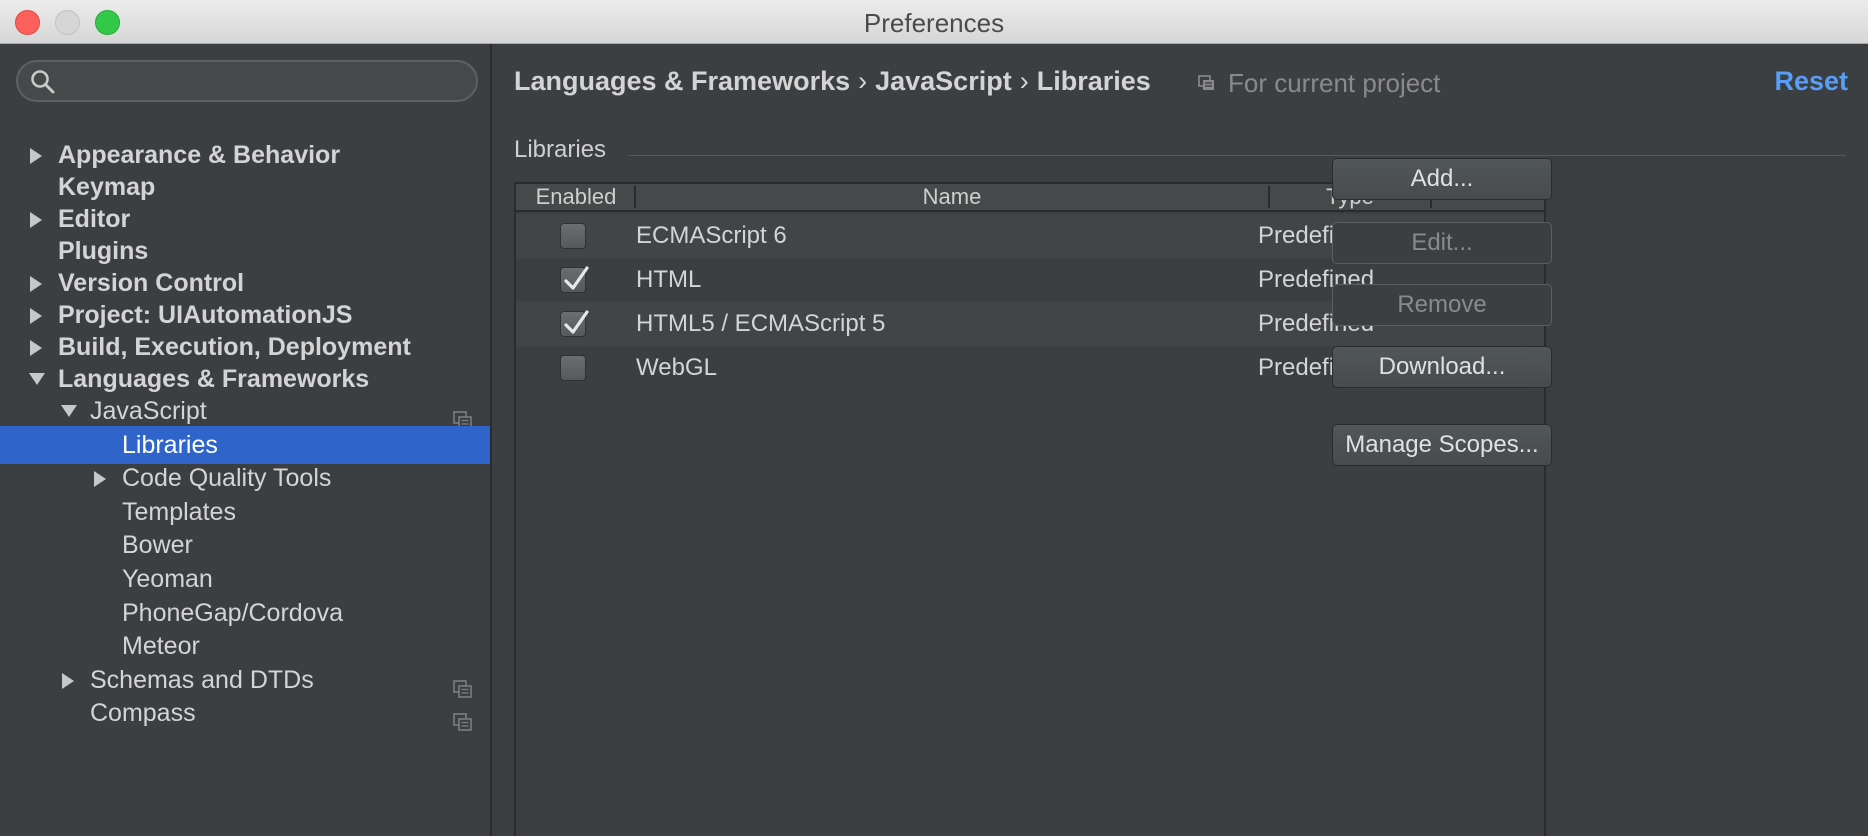 The image size is (1868, 836). I want to click on window-title: Preferences, so click(934, 23).